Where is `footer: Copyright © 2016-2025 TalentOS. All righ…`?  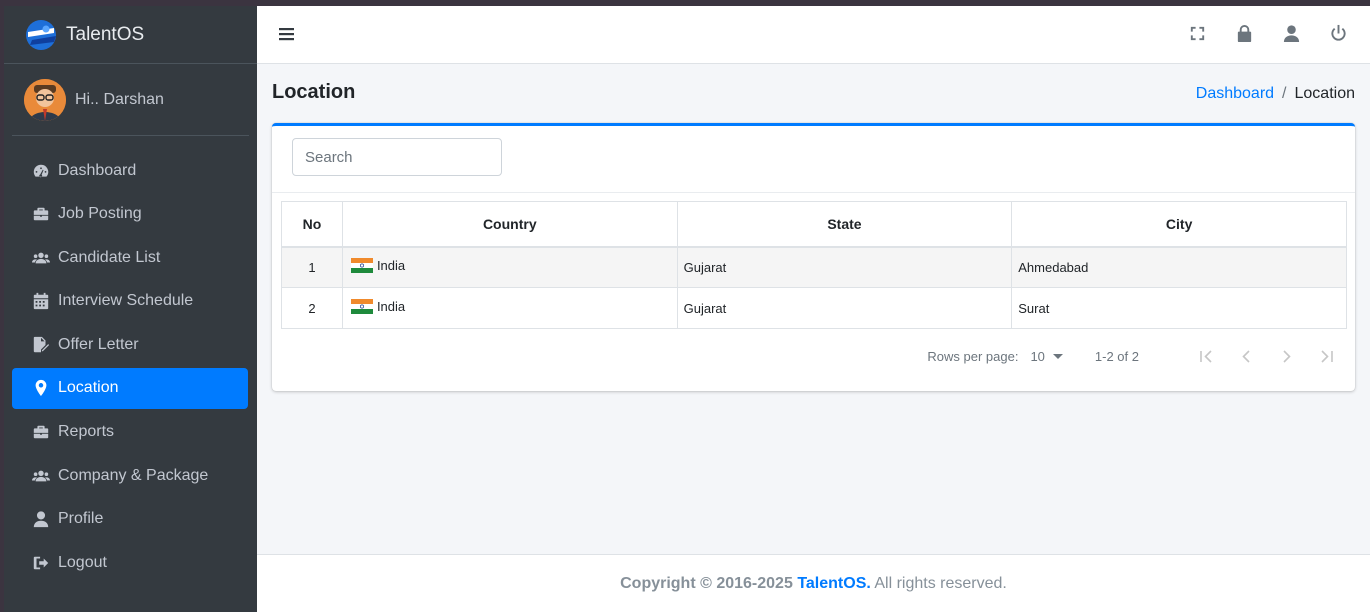
footer: Copyright © 2016-2025 TalentOS. All righ… is located at coordinates (813, 583).